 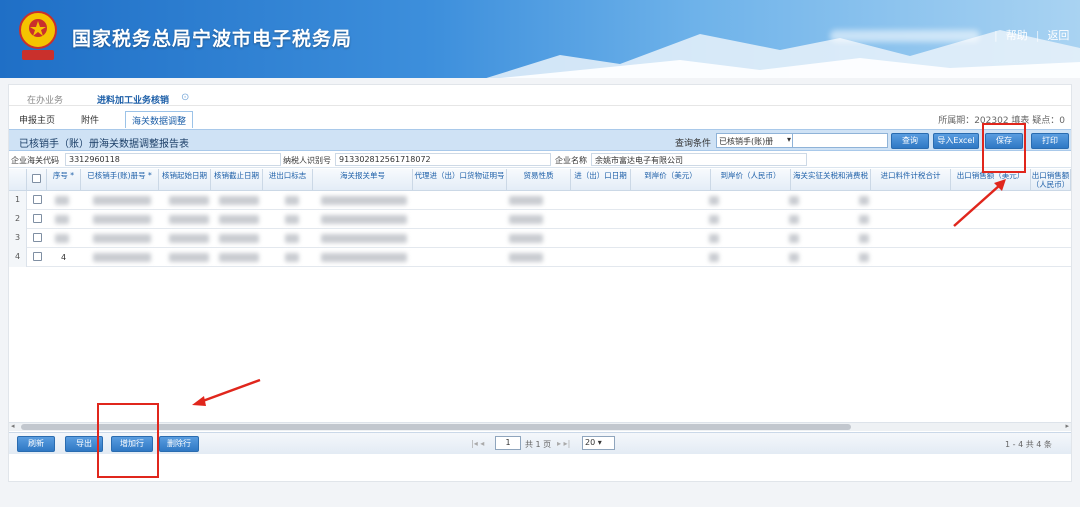 What do you see at coordinates (831, 180) in the screenshot?
I see `grid-header-col: 海关实征关税和消费税` at bounding box center [831, 180].